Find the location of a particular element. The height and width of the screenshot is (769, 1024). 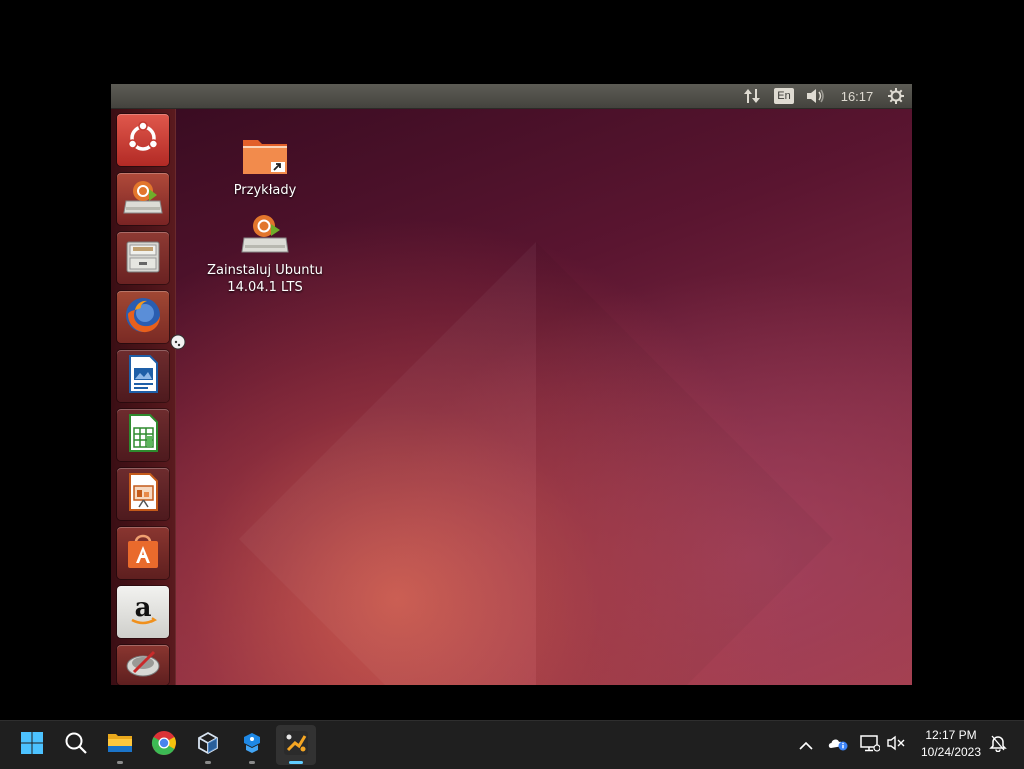

network-transfer-icon is located at coordinates (752, 96).